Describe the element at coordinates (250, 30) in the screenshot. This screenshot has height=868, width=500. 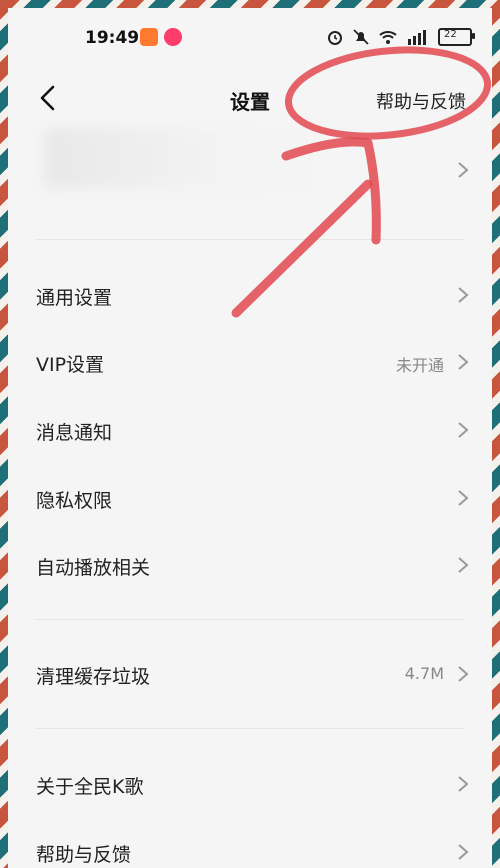
I see `status-bar: 19:49 22` at that location.